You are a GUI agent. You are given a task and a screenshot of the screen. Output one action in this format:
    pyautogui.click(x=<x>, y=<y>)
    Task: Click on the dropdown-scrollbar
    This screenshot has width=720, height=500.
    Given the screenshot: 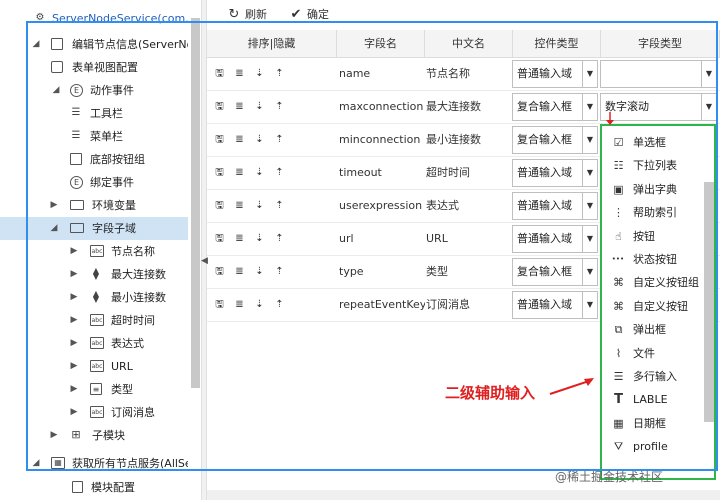 What is the action you would take?
    pyautogui.click(x=709, y=302)
    